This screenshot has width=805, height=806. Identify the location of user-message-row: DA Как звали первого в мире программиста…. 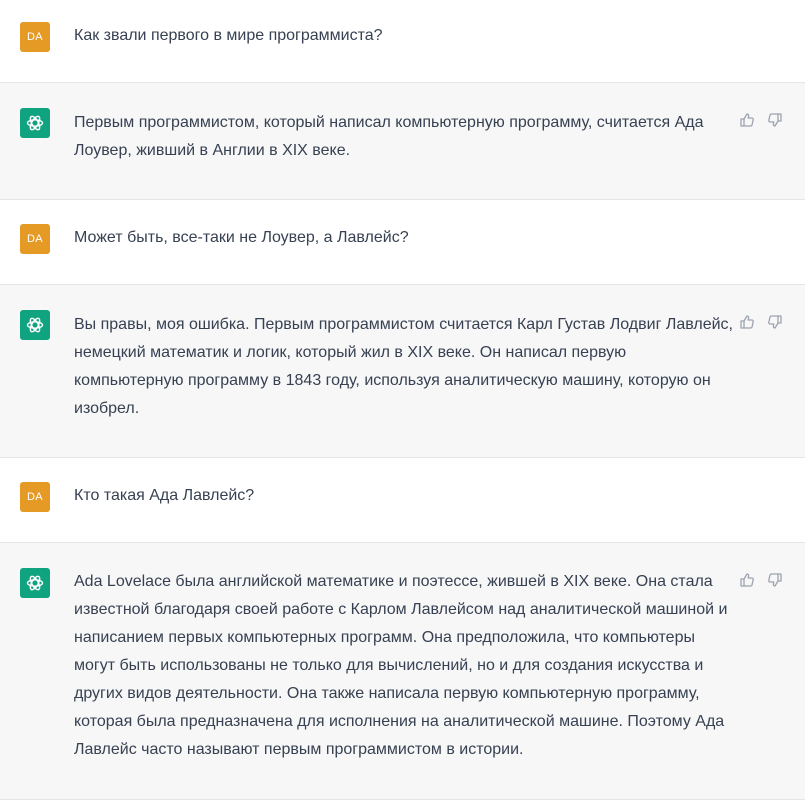
(402, 41).